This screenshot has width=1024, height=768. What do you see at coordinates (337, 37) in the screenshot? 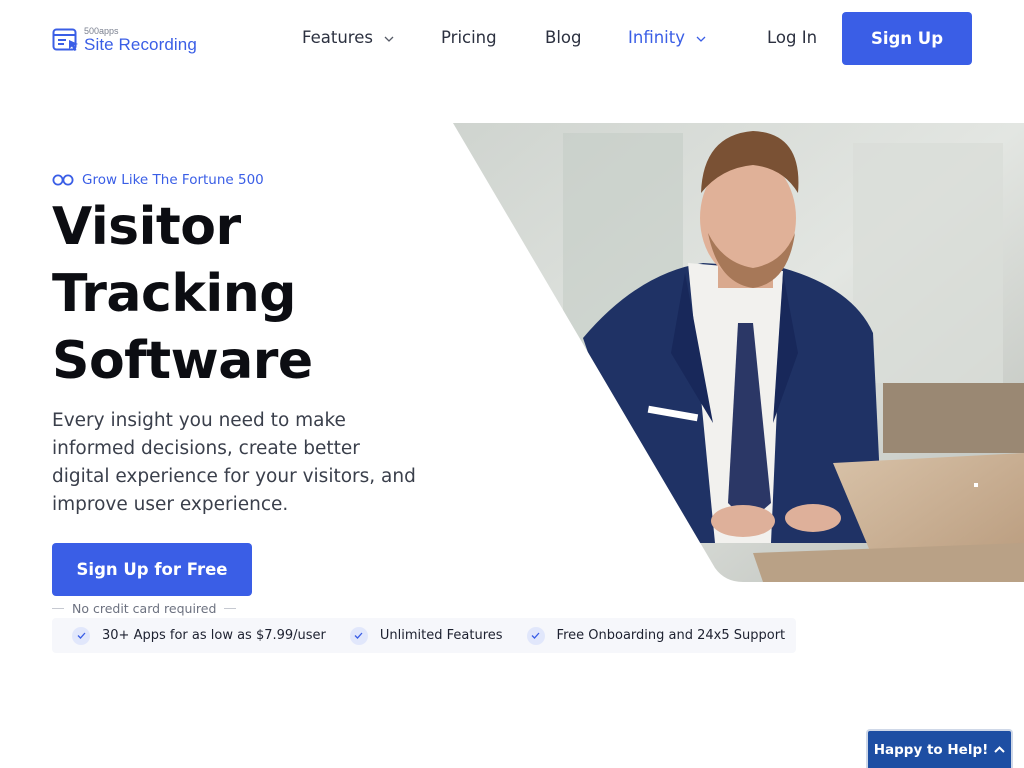
I see `nav-features-label: Features` at bounding box center [337, 37].